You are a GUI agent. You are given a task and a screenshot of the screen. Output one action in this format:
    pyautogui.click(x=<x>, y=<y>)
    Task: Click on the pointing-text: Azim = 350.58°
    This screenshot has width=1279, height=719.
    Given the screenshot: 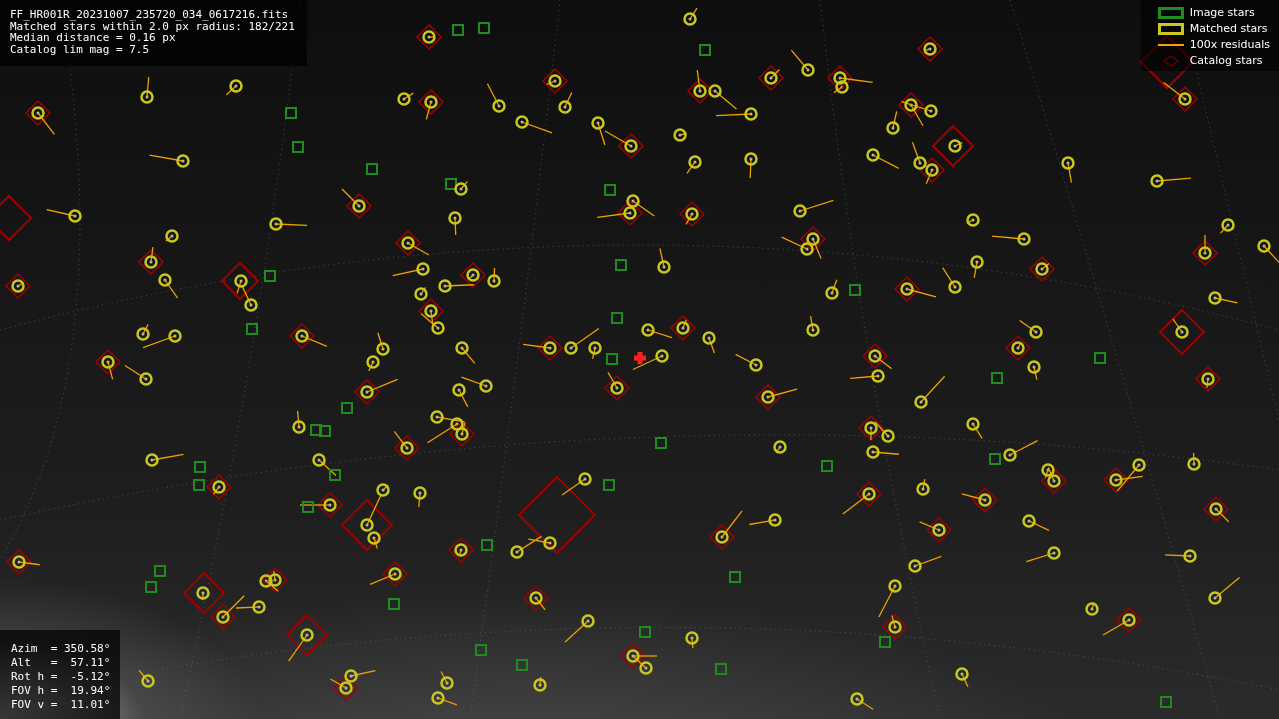 What is the action you would take?
    pyautogui.click(x=61, y=649)
    